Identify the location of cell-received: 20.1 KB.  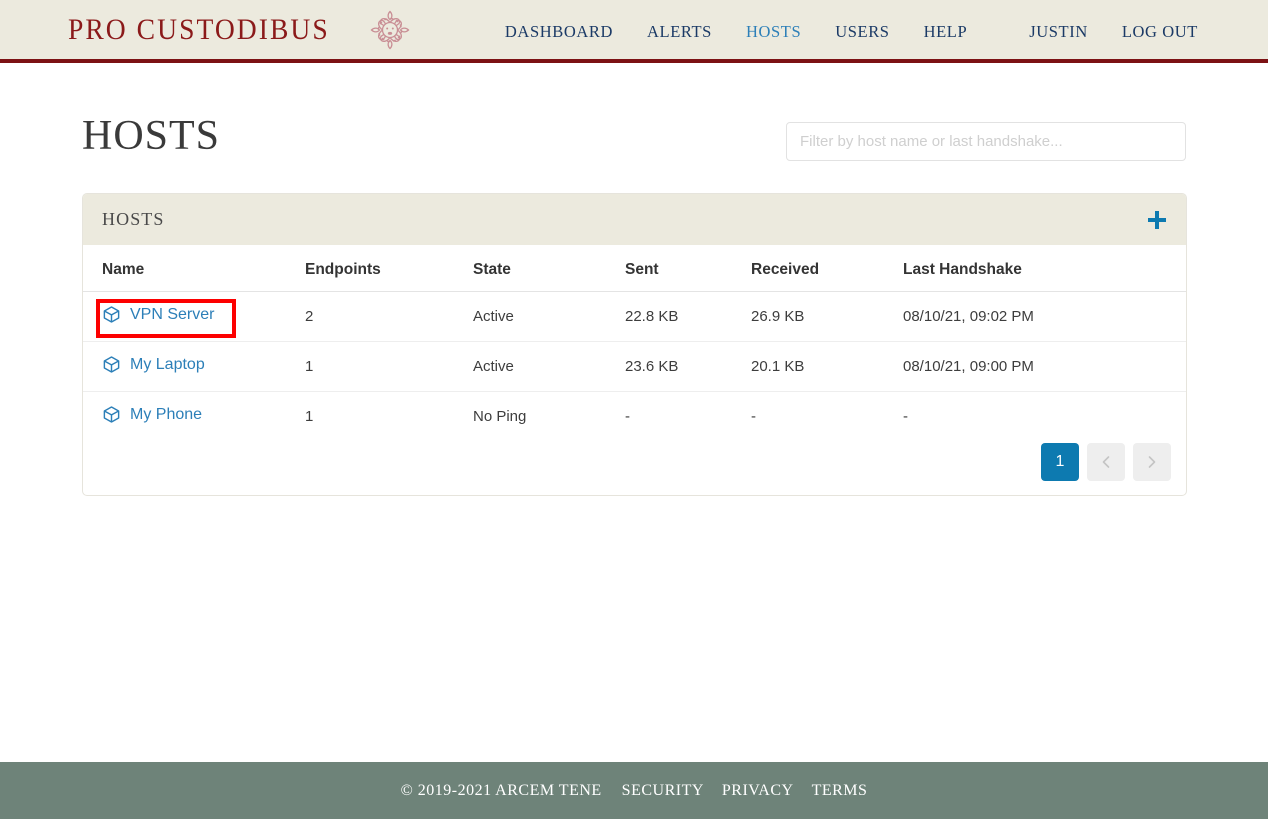
(827, 366).